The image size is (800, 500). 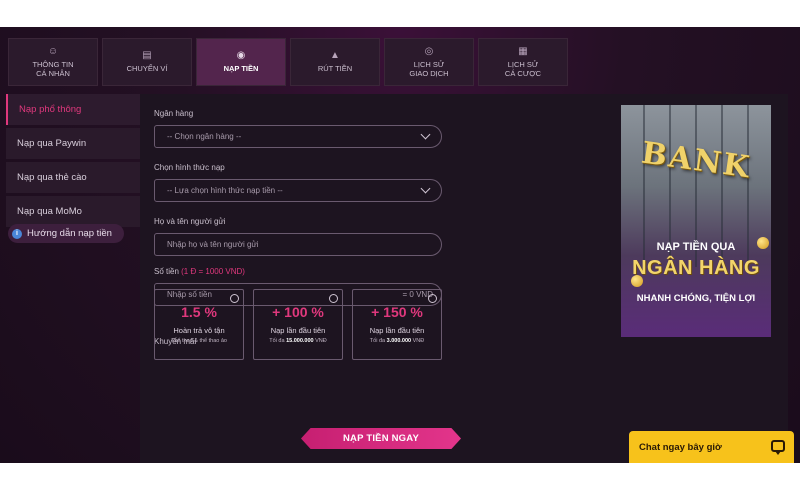 I want to click on tab-label: CÁ CƯỢC, so click(x=523, y=73).